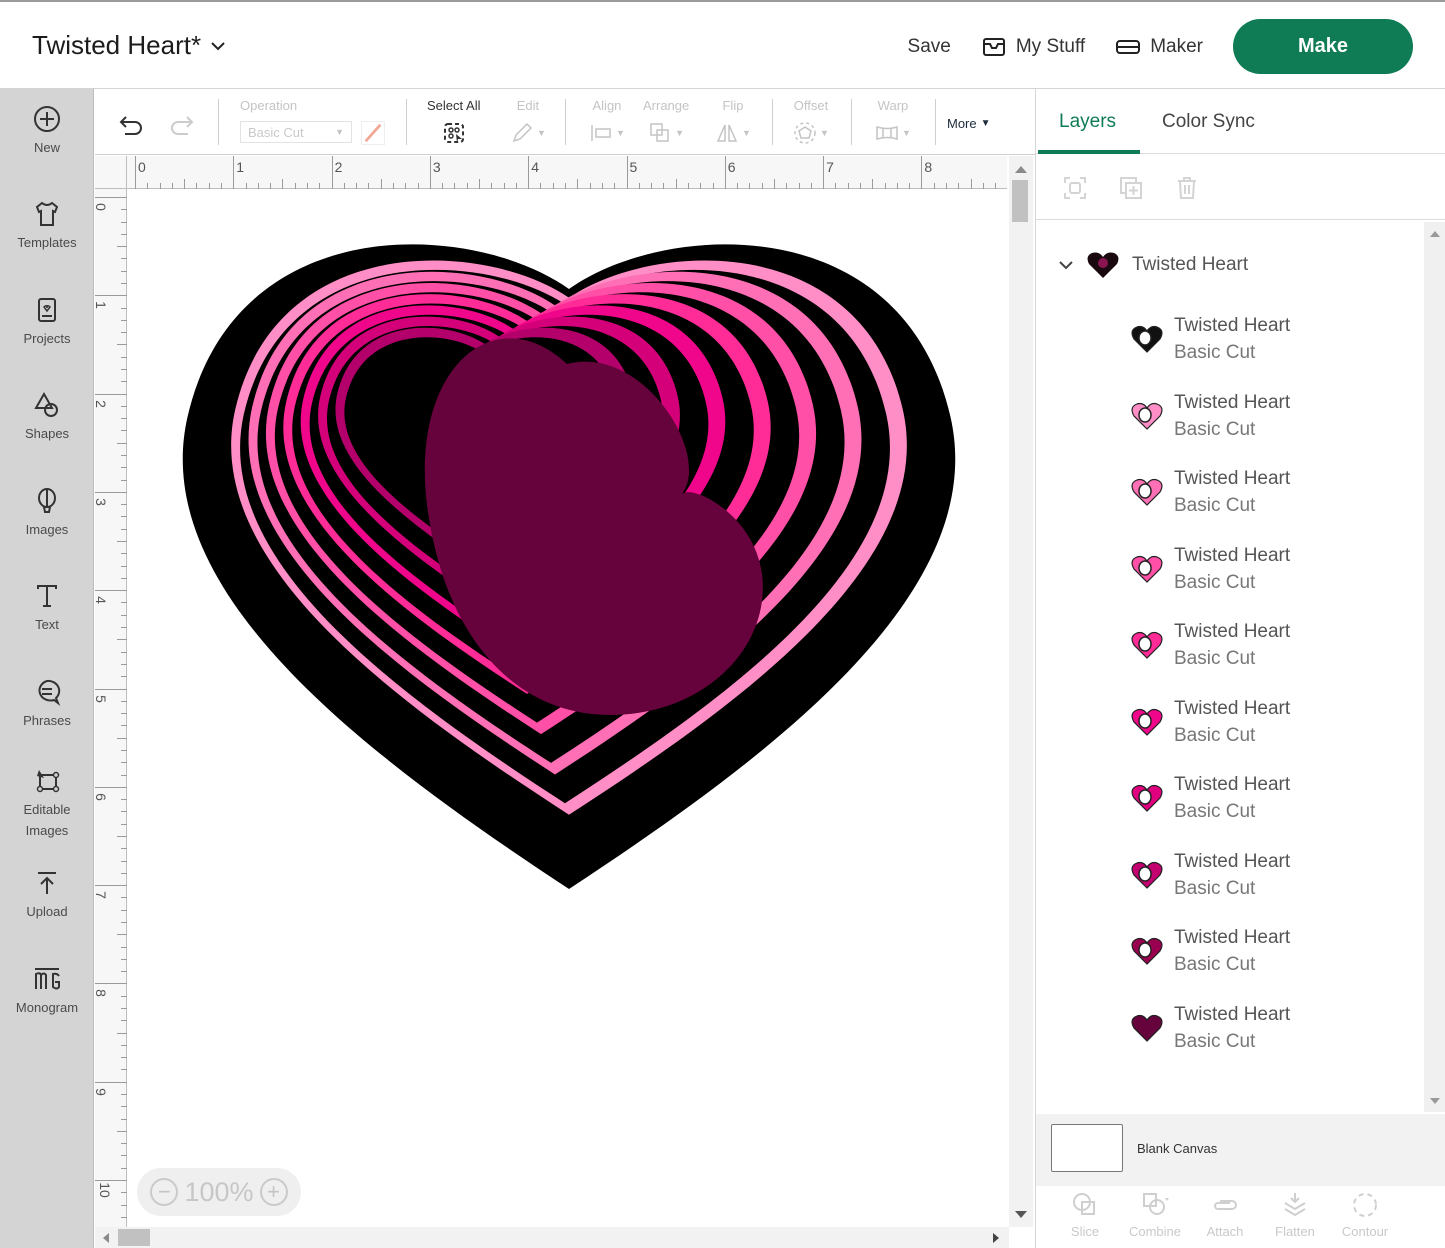 The height and width of the screenshot is (1248, 1445). Describe the element at coordinates (296, 132) in the screenshot. I see `operation-select: Basic Cut ▼` at that location.